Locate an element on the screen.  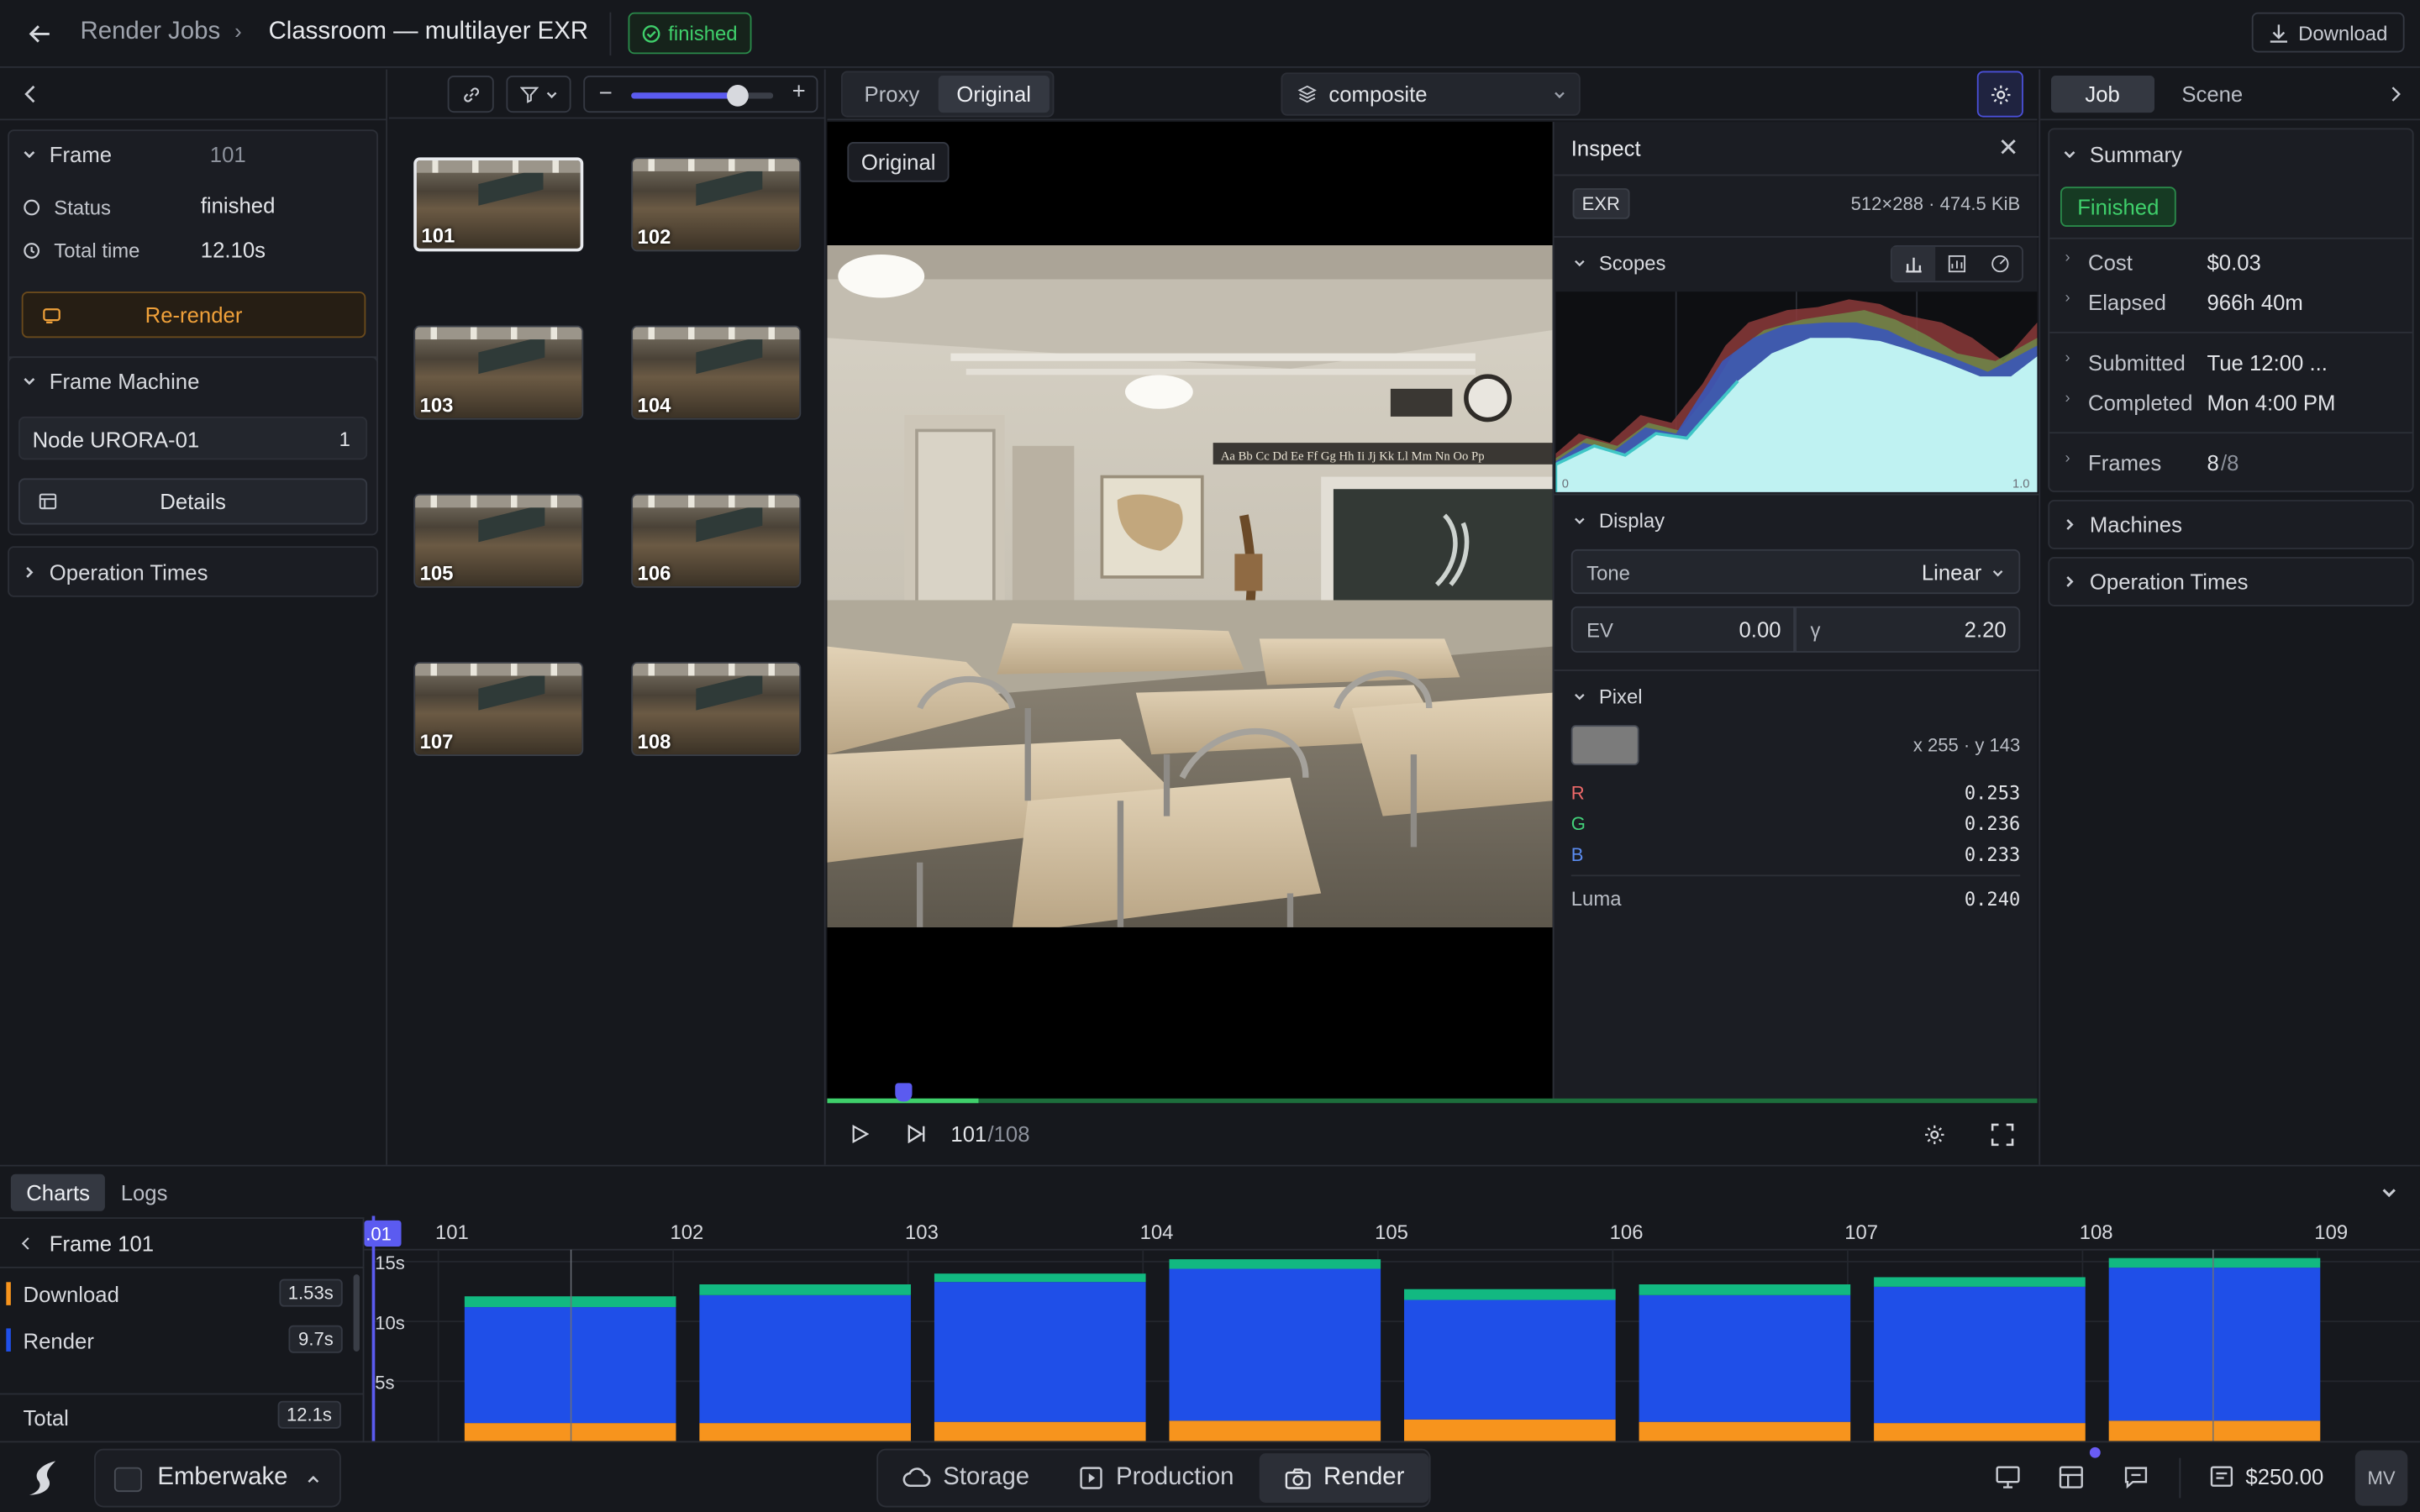
vectorscope-mode-icon is located at coordinates (2000, 264).